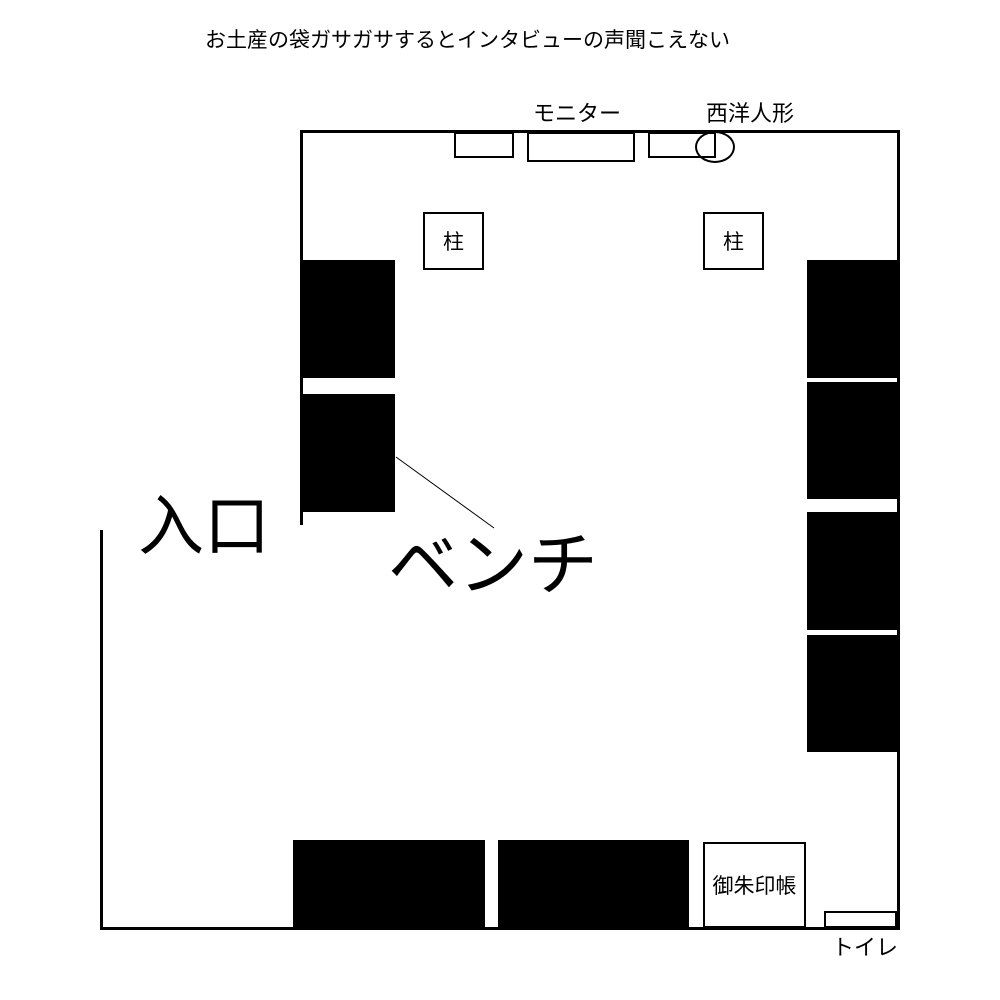 The height and width of the screenshot is (1000, 1000). What do you see at coordinates (493, 565) in the screenshot?
I see `bench-label: ベンチ` at bounding box center [493, 565].